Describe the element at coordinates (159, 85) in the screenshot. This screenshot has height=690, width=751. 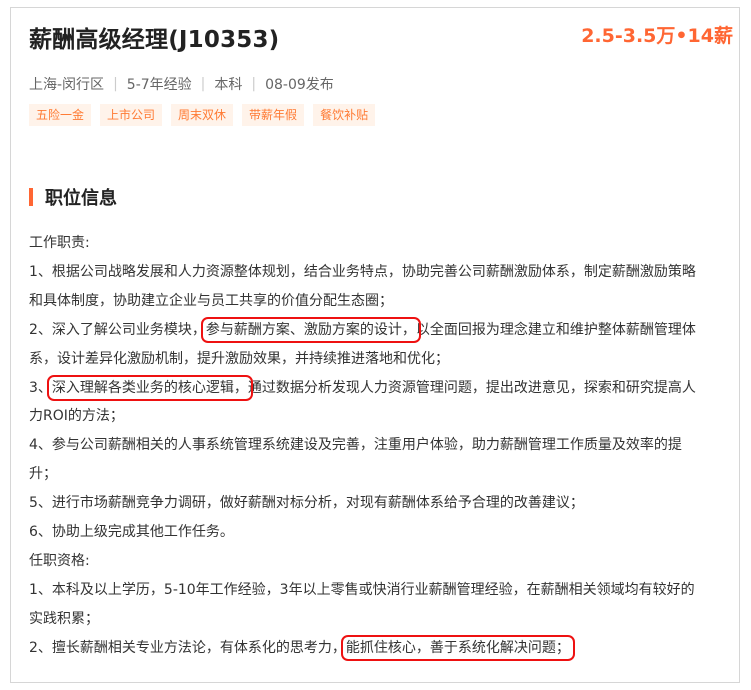
I see `job-experience: 5-7年经验` at that location.